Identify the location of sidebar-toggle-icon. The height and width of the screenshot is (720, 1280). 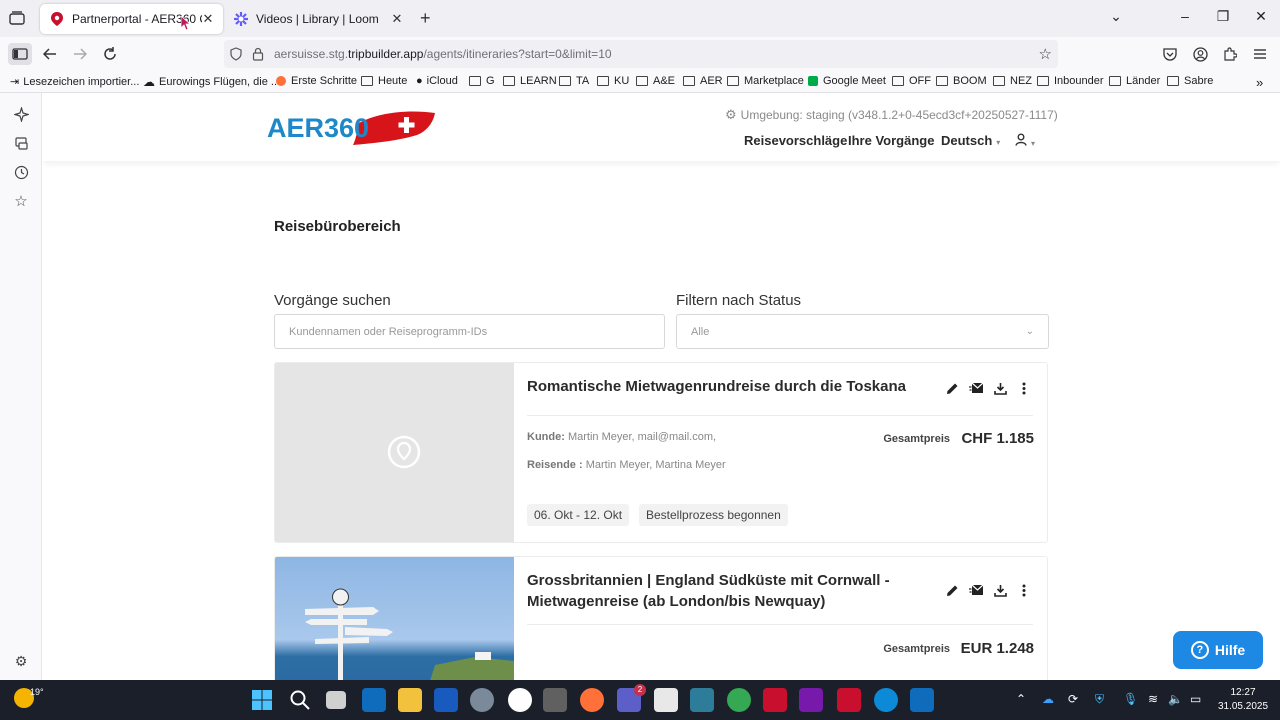
(20, 54).